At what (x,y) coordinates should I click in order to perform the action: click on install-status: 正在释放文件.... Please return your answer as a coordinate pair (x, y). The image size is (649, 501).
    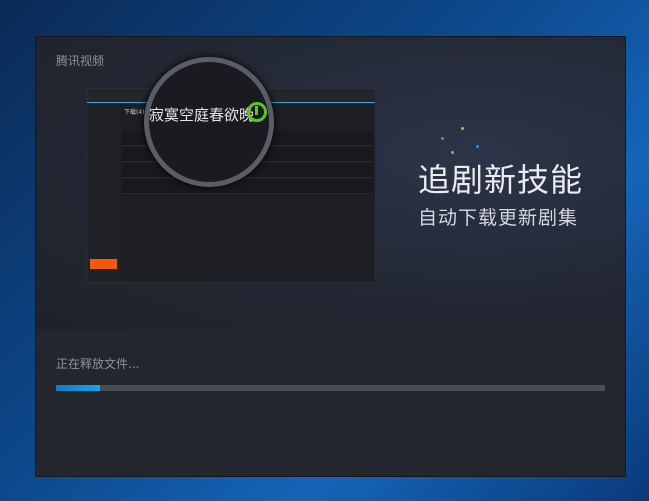
    Looking at the image, I should click on (98, 364).